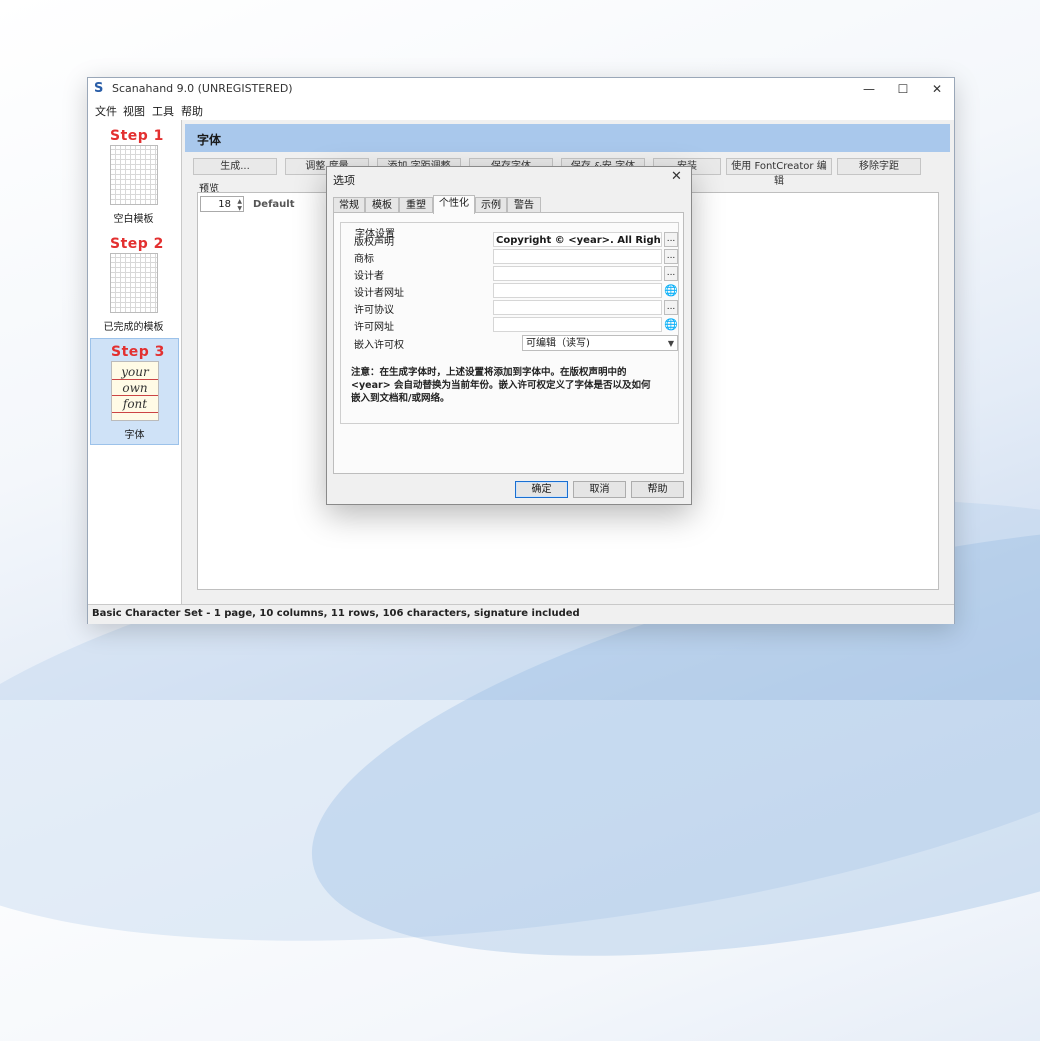 The width and height of the screenshot is (1040, 1041). What do you see at coordinates (163, 111) in the screenshot?
I see `menu-tools: 工具` at bounding box center [163, 111].